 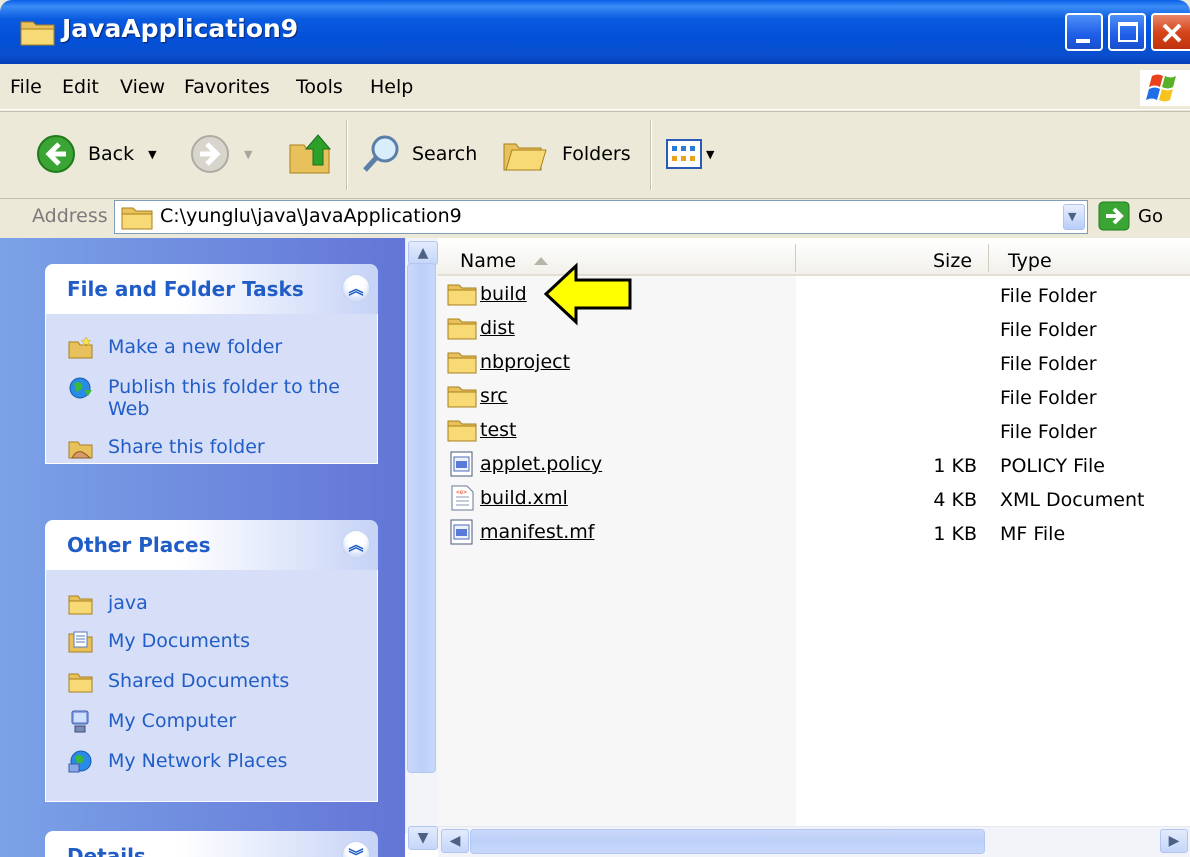 I want to click on scroll-down-button: ▼, so click(x=423, y=838).